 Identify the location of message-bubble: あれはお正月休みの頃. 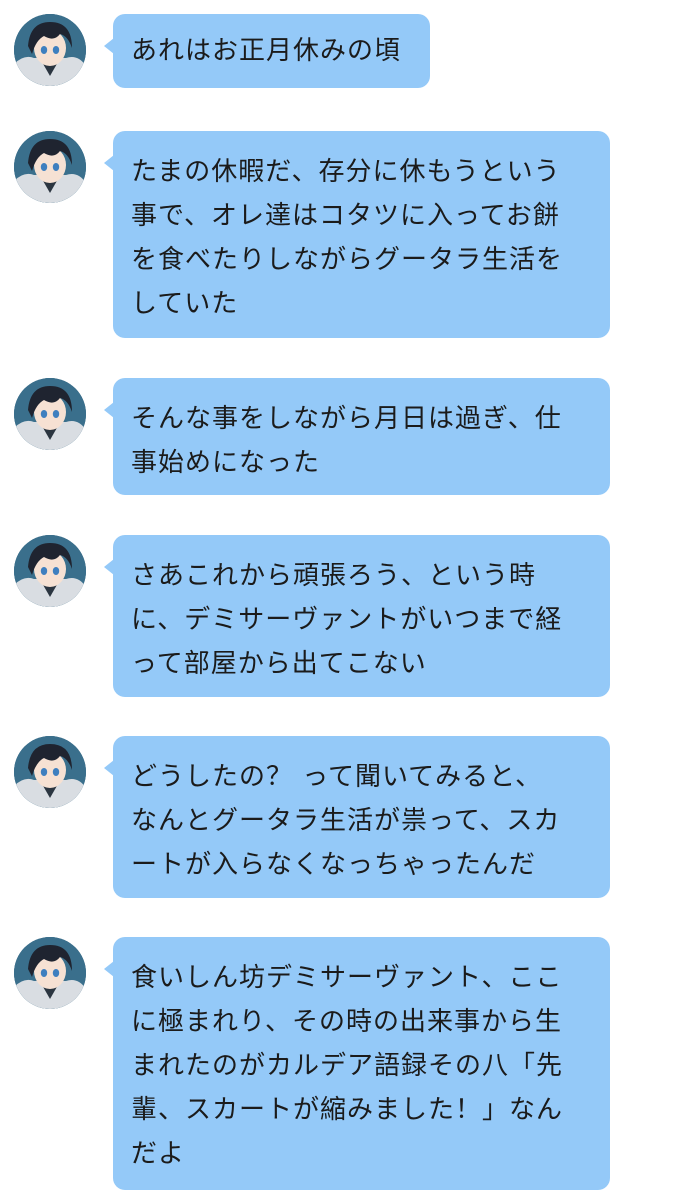
(267, 51).